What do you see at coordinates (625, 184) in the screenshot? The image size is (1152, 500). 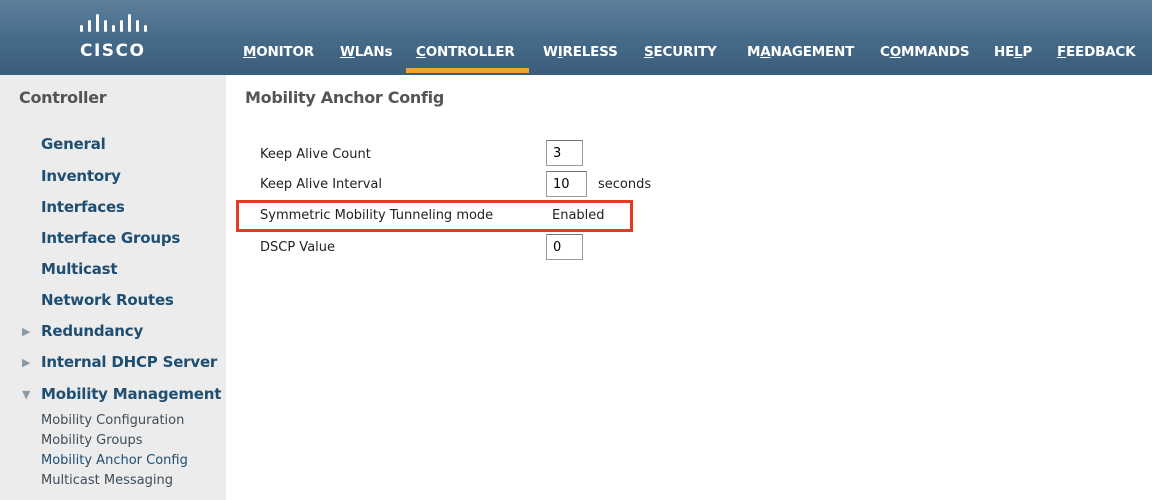 I see `keep-alive-interval-unit: seconds` at bounding box center [625, 184].